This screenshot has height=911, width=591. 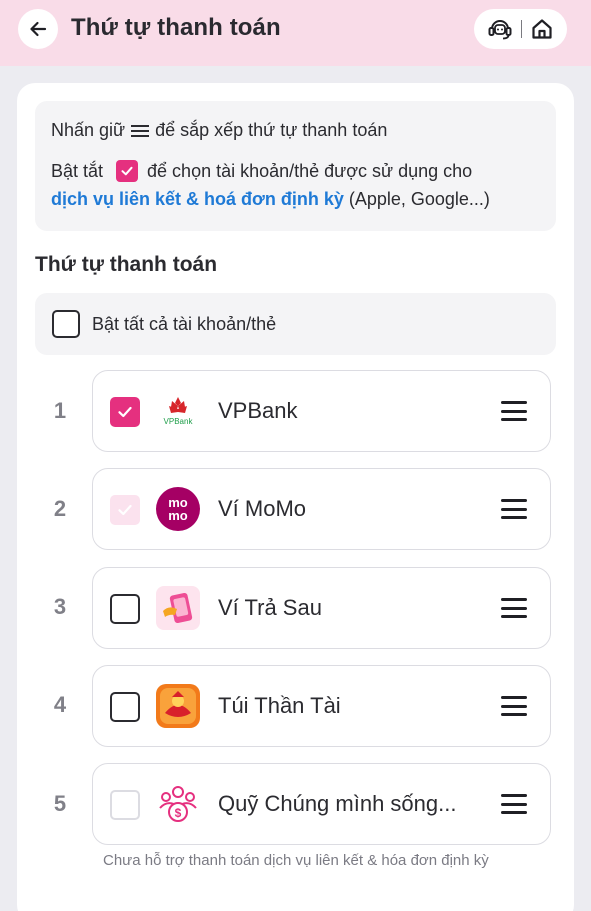 What do you see at coordinates (197, 199) in the screenshot?
I see `linked-services-link: dịch vụ liên kết & hoá đơn định kỳ` at bounding box center [197, 199].